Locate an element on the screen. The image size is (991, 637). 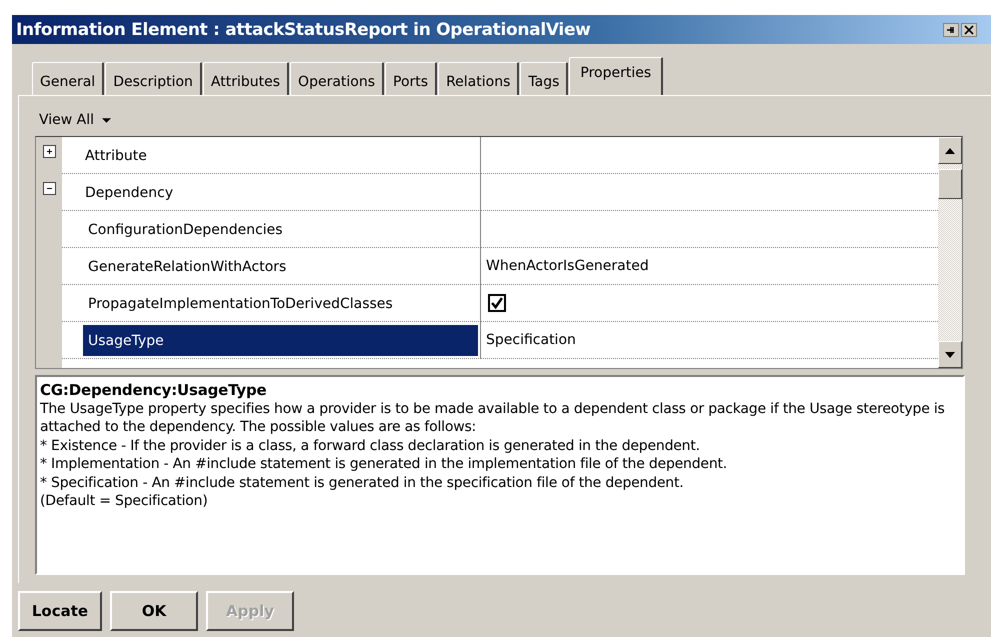
checkbox is located at coordinates (497, 303).